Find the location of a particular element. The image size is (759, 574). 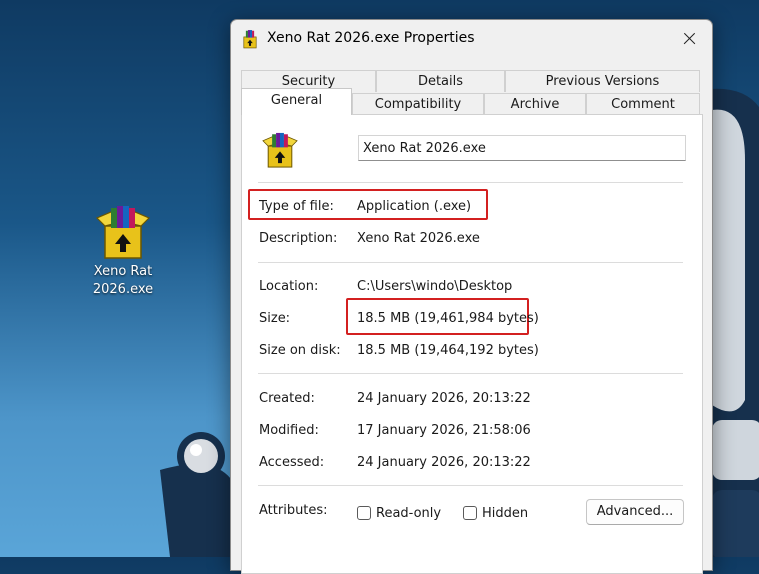

size-value: 18.5 MB (19,461,984 bytes) is located at coordinates (448, 318).